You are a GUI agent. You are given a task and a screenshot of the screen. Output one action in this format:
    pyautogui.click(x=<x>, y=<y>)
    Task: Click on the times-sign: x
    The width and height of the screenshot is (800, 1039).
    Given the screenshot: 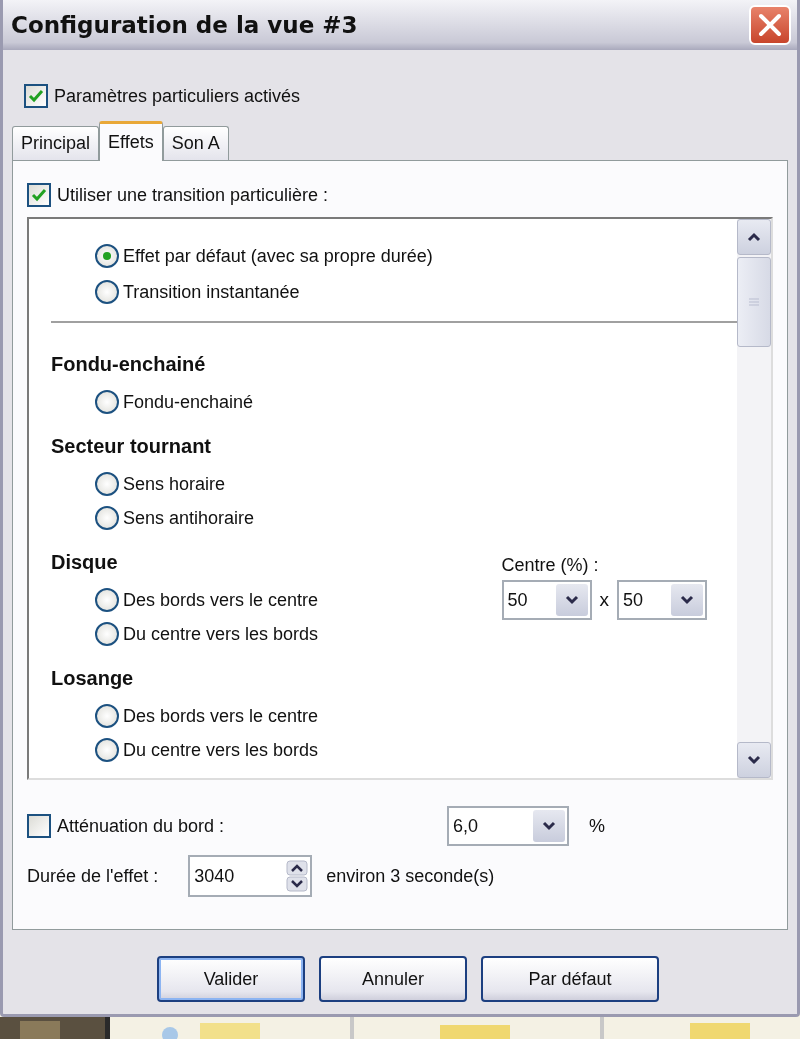 What is the action you would take?
    pyautogui.click(x=604, y=600)
    